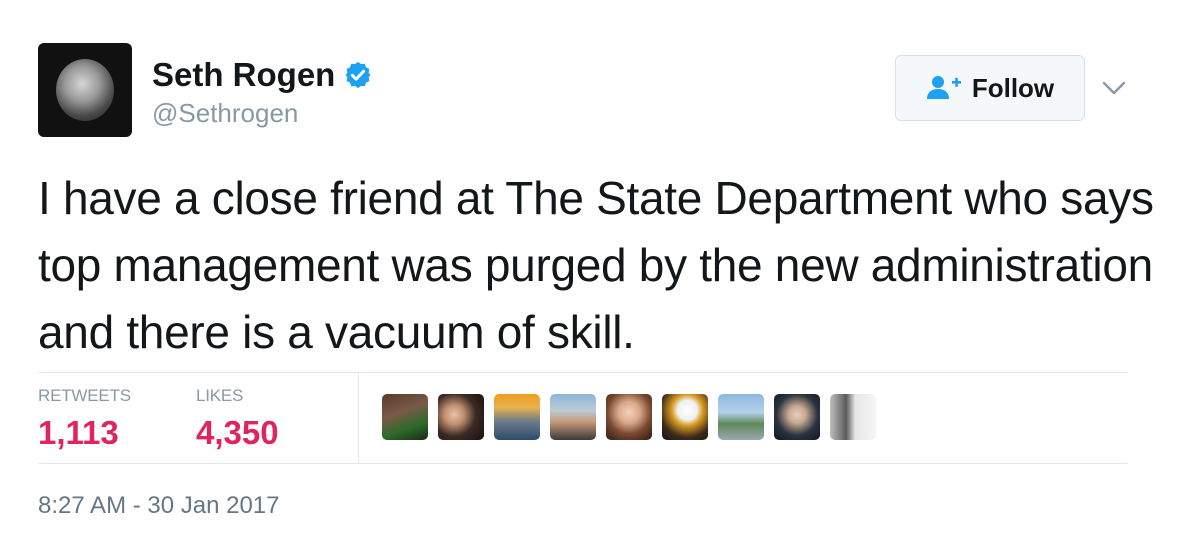 The width and height of the screenshot is (1200, 536). Describe the element at coordinates (237, 432) in the screenshot. I see `likes-count: 4,350` at that location.